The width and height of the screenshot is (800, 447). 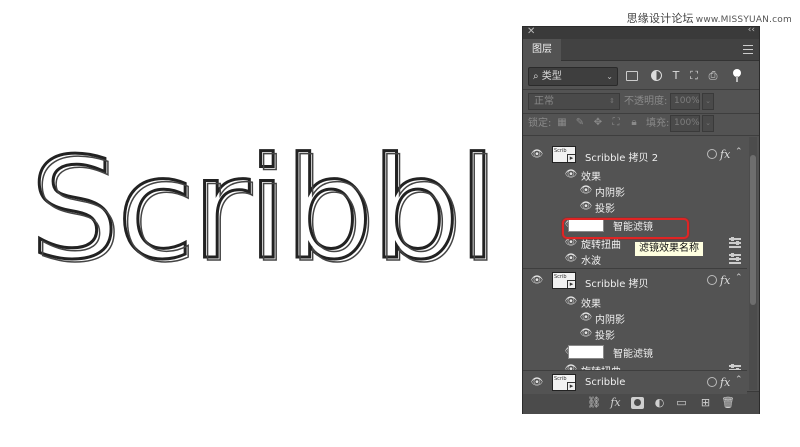 I want to click on filter-kind-label: 类型, so click(x=551, y=76).